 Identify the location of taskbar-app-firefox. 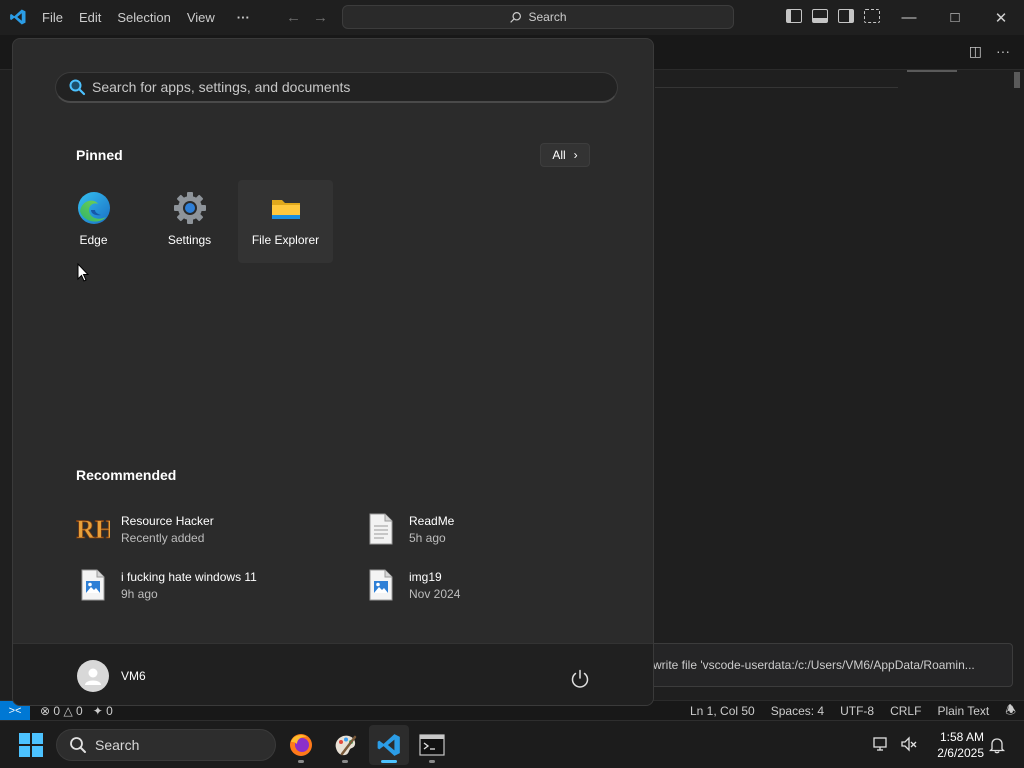
(301, 745).